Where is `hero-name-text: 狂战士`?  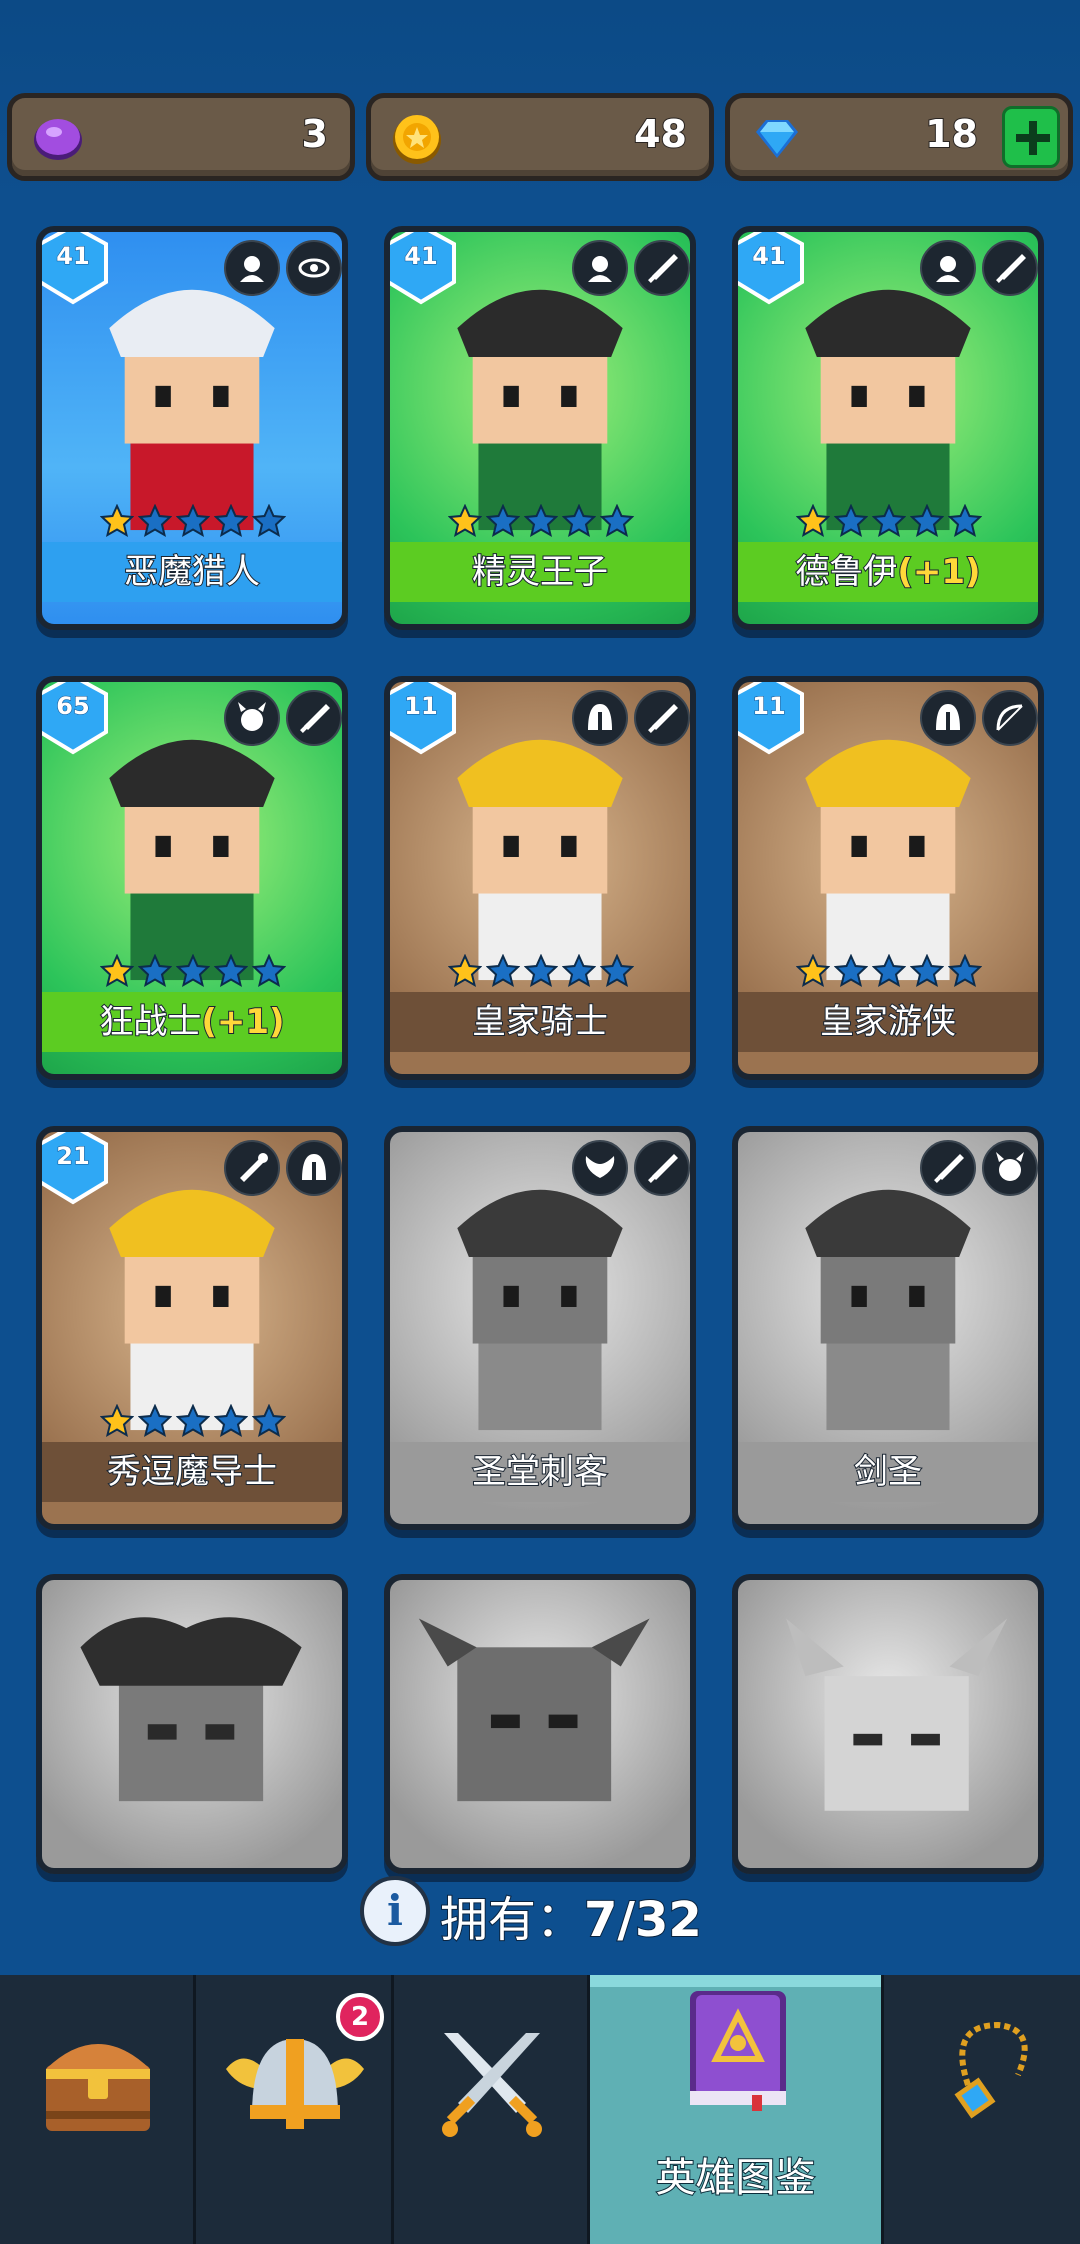 hero-name-text: 狂战士 is located at coordinates (150, 1022).